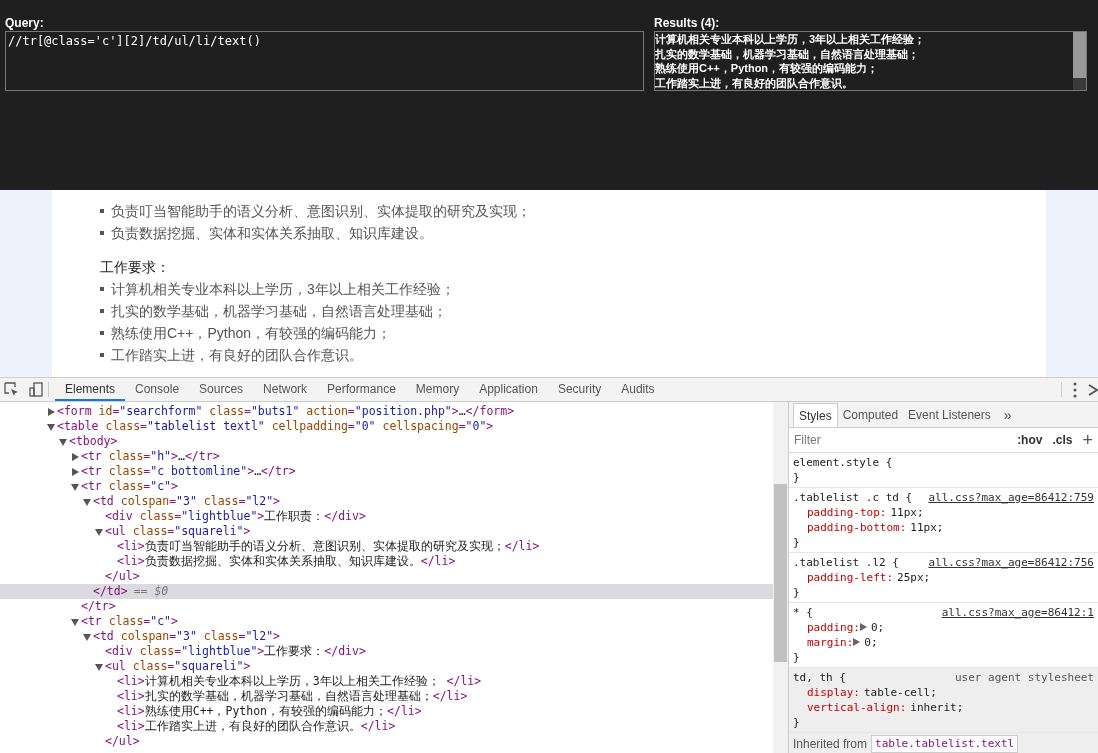 This screenshot has height=753, width=1098. What do you see at coordinates (90, 389) in the screenshot?
I see `devtools-tab: Elements` at bounding box center [90, 389].